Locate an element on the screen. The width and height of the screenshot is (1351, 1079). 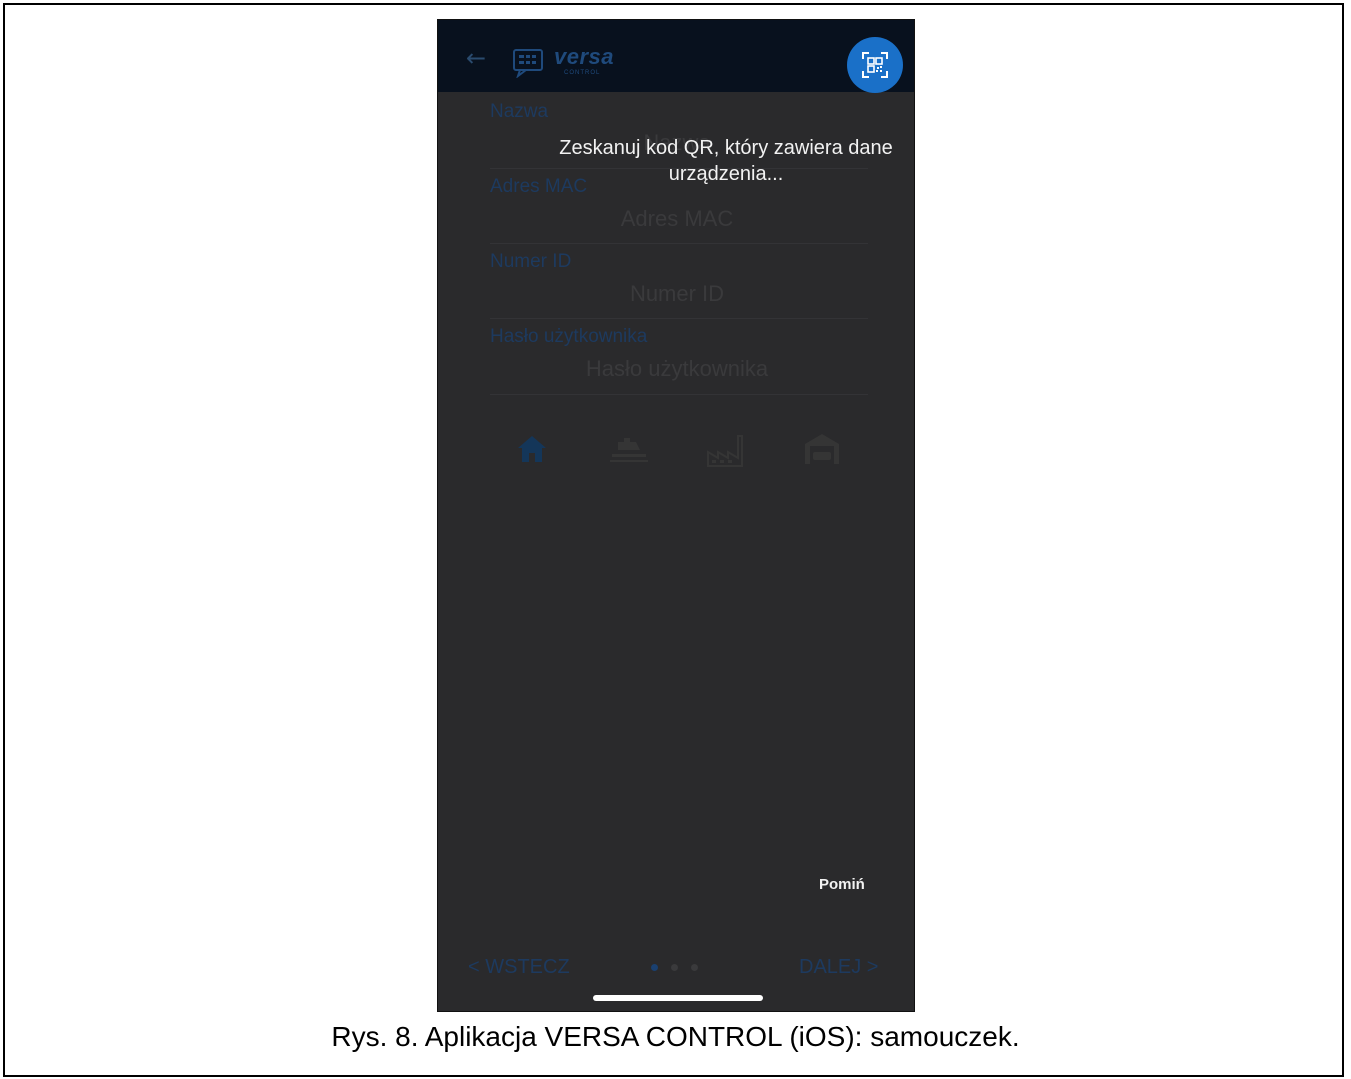
password-field-input: Hasło użytkownika is located at coordinates (676, 369).